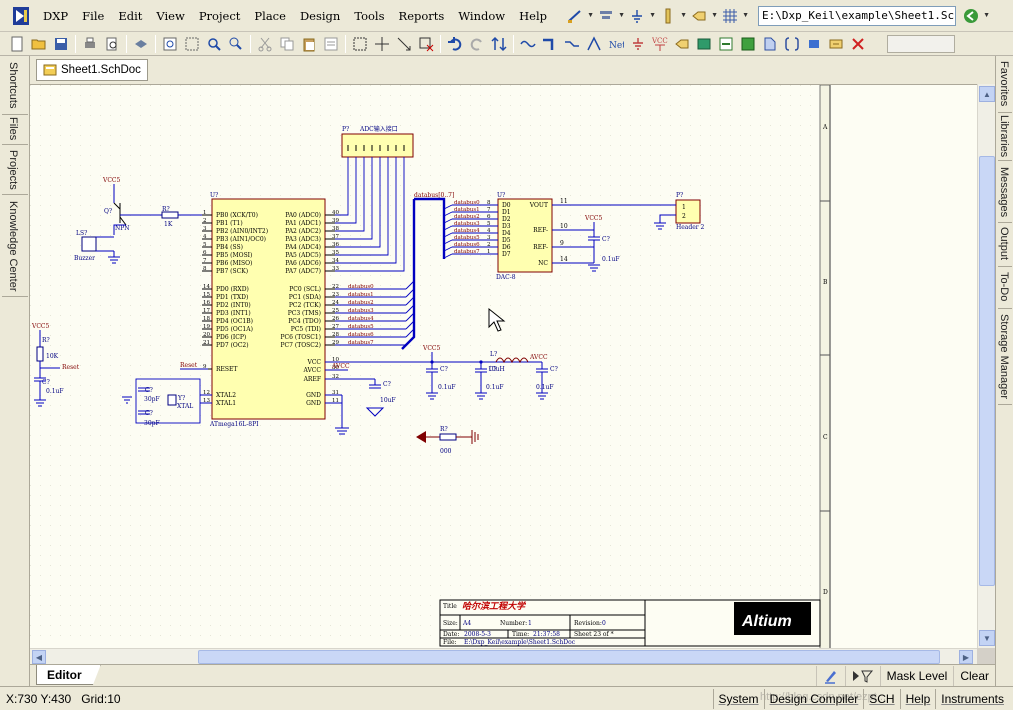  What do you see at coordinates (987, 638) in the screenshot?
I see `scroll-down-icon: ▼` at bounding box center [987, 638].